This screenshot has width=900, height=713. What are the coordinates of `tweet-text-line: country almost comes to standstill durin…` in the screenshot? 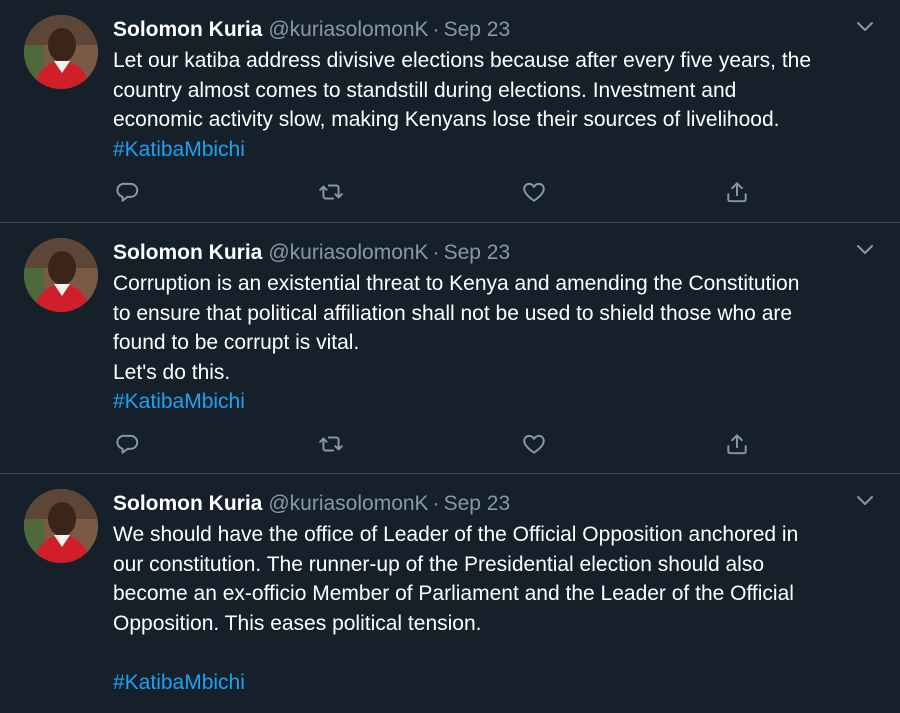 It's located at (425, 90).